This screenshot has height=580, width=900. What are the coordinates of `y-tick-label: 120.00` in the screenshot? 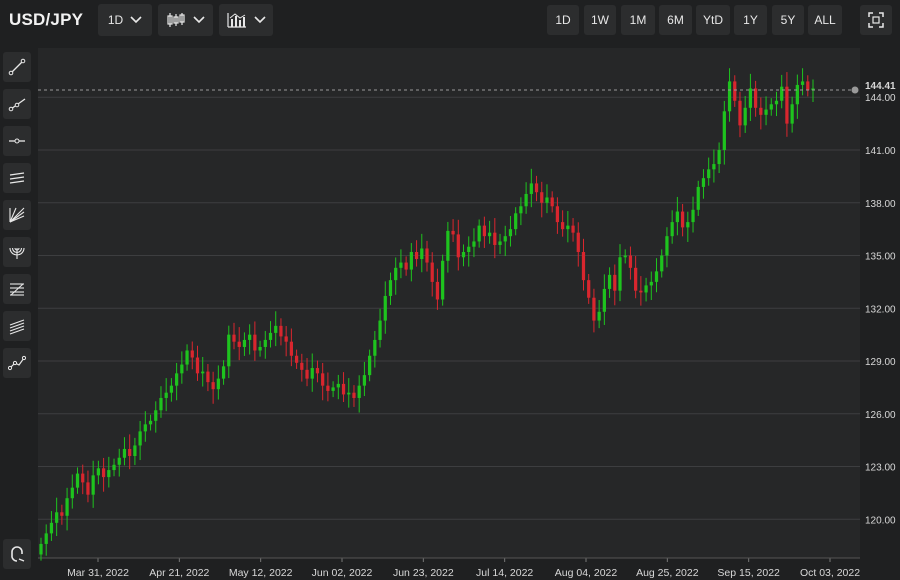 It's located at (880, 520).